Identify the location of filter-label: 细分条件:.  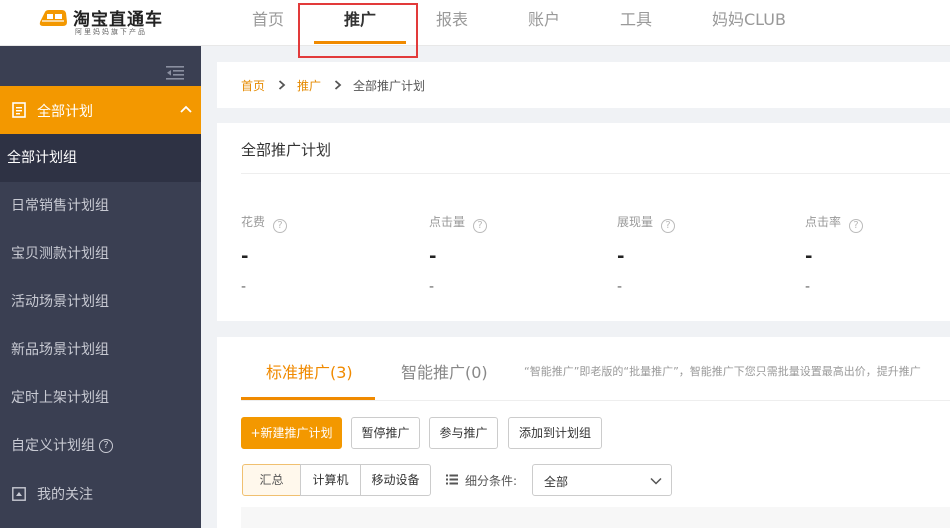
(491, 481).